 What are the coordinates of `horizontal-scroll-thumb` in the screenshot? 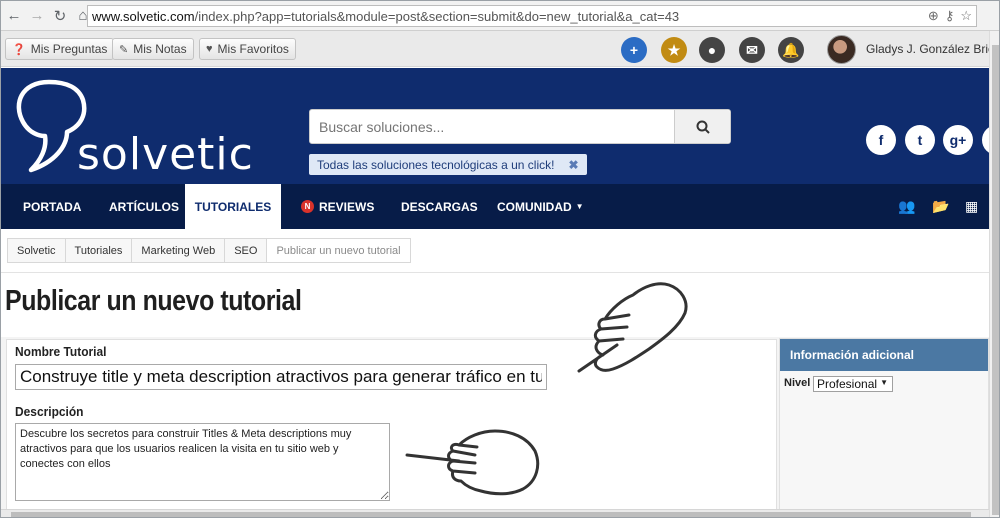 It's located at (491, 514).